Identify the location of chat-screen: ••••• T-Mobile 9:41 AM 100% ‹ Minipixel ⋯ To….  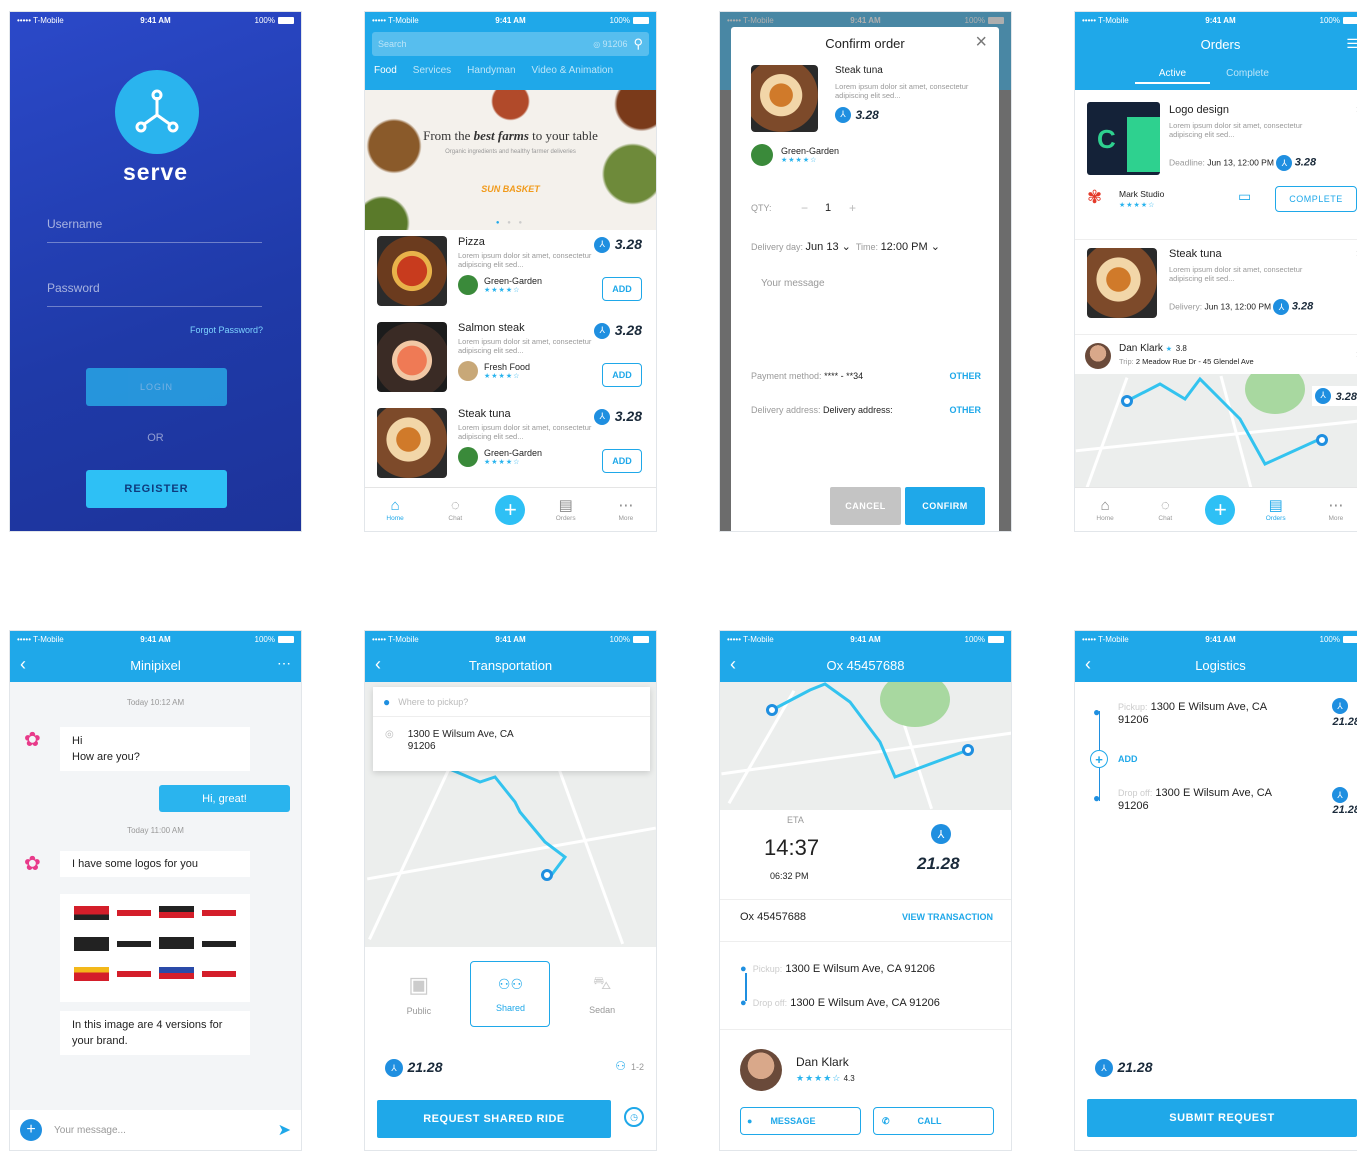
(155, 890).